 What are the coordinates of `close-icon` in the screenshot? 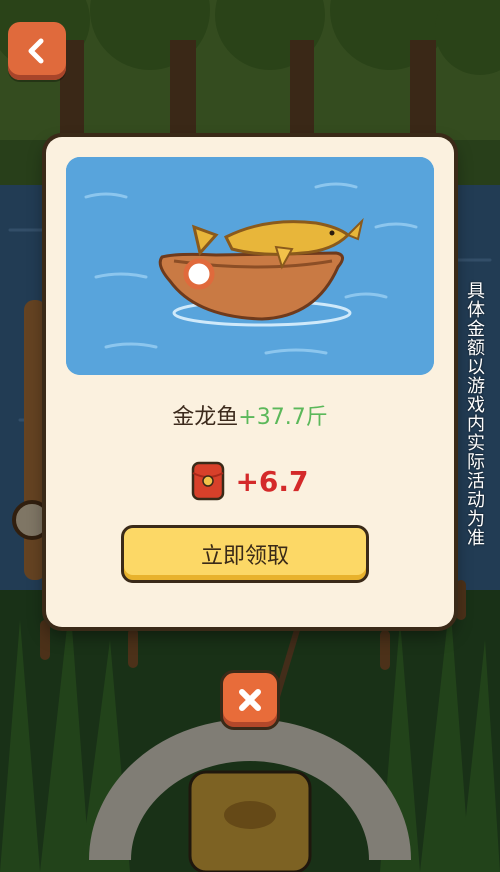 It's located at (250, 700).